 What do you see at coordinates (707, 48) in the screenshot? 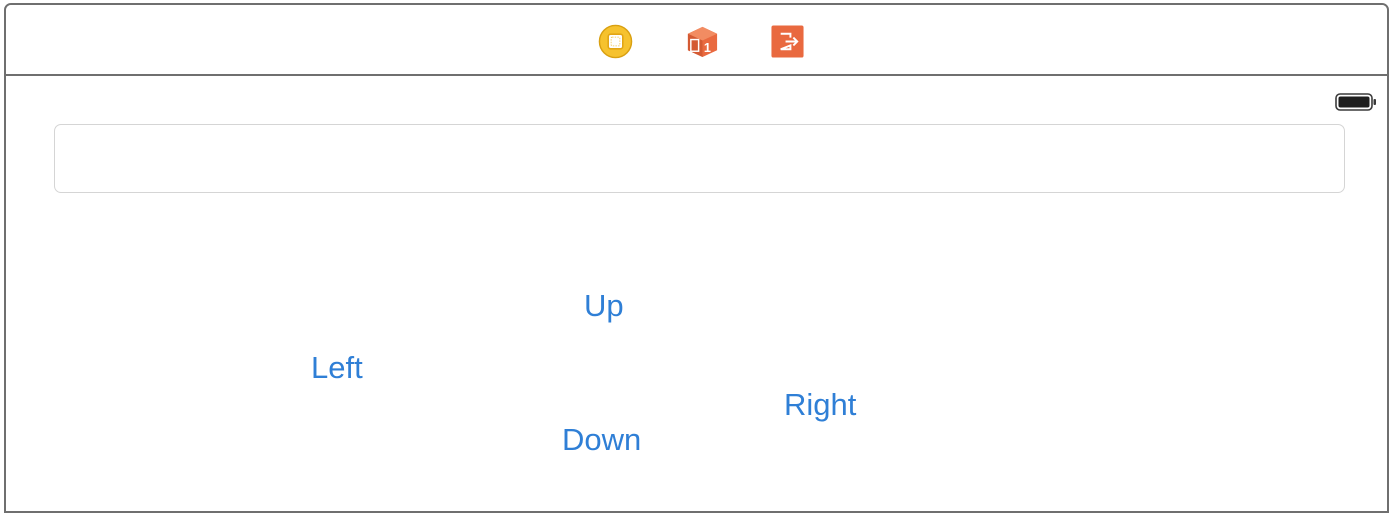
I see `first-responder-badge: 1` at bounding box center [707, 48].